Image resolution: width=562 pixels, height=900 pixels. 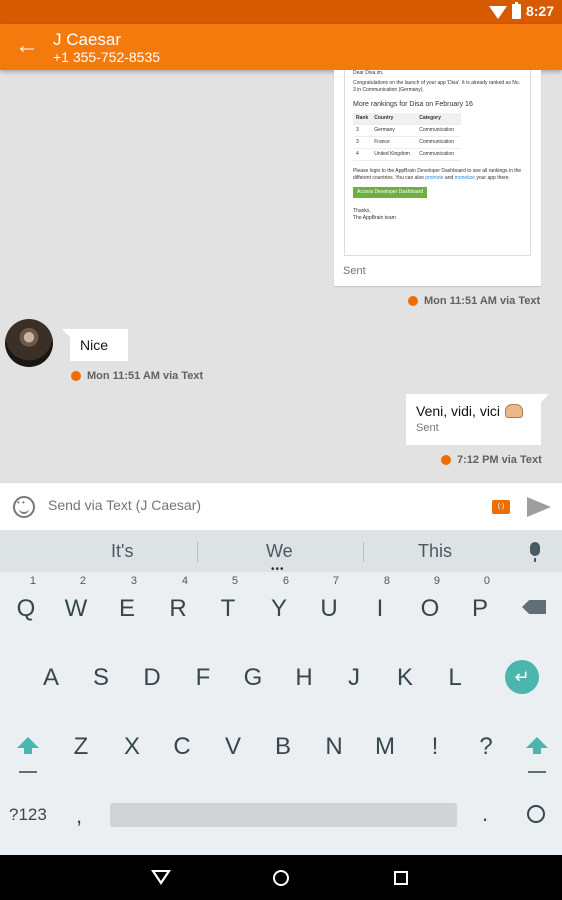 What do you see at coordinates (182, 747) in the screenshot?
I see `key: C` at bounding box center [182, 747].